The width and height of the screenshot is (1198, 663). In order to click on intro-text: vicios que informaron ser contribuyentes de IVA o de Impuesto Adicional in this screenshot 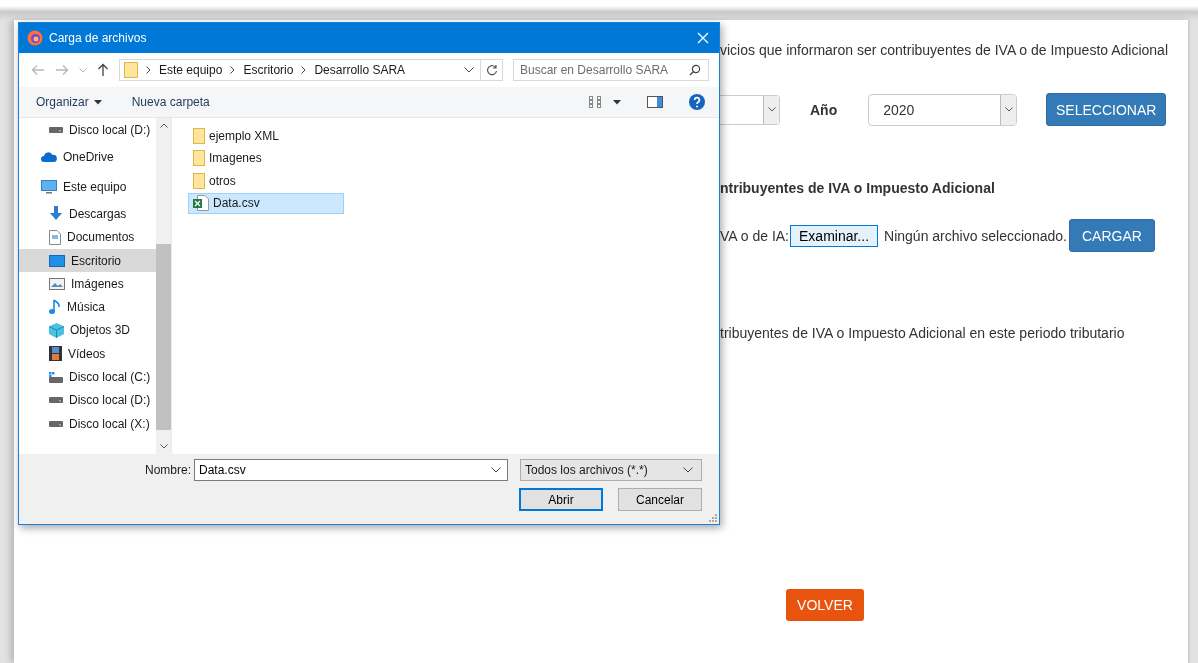, I will do `click(944, 51)`.